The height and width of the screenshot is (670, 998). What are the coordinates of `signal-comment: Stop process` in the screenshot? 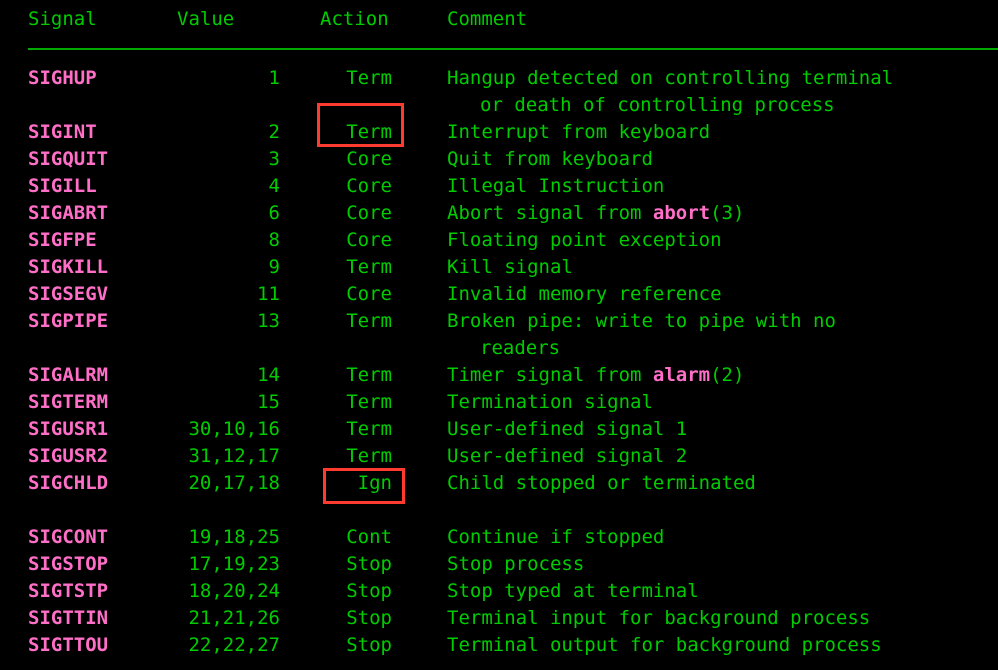 It's located at (516, 564).